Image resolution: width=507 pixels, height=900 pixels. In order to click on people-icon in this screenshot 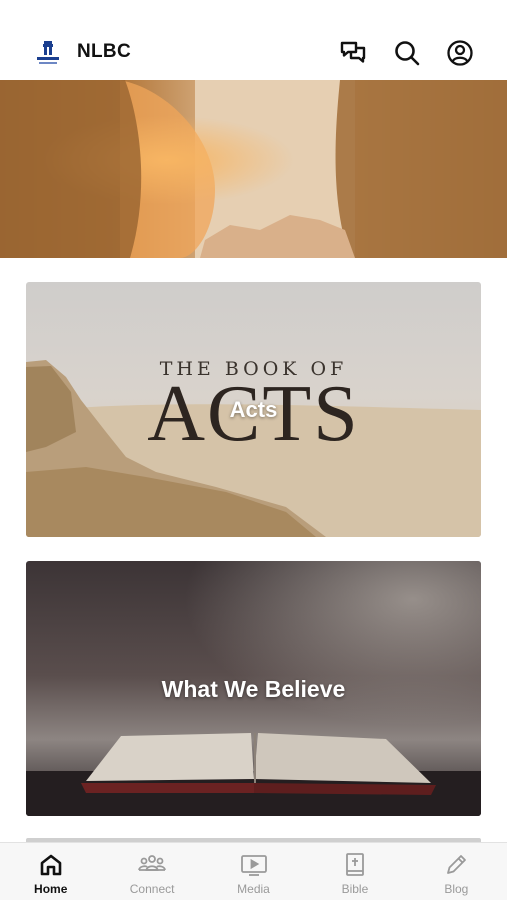, I will do `click(152, 865)`.